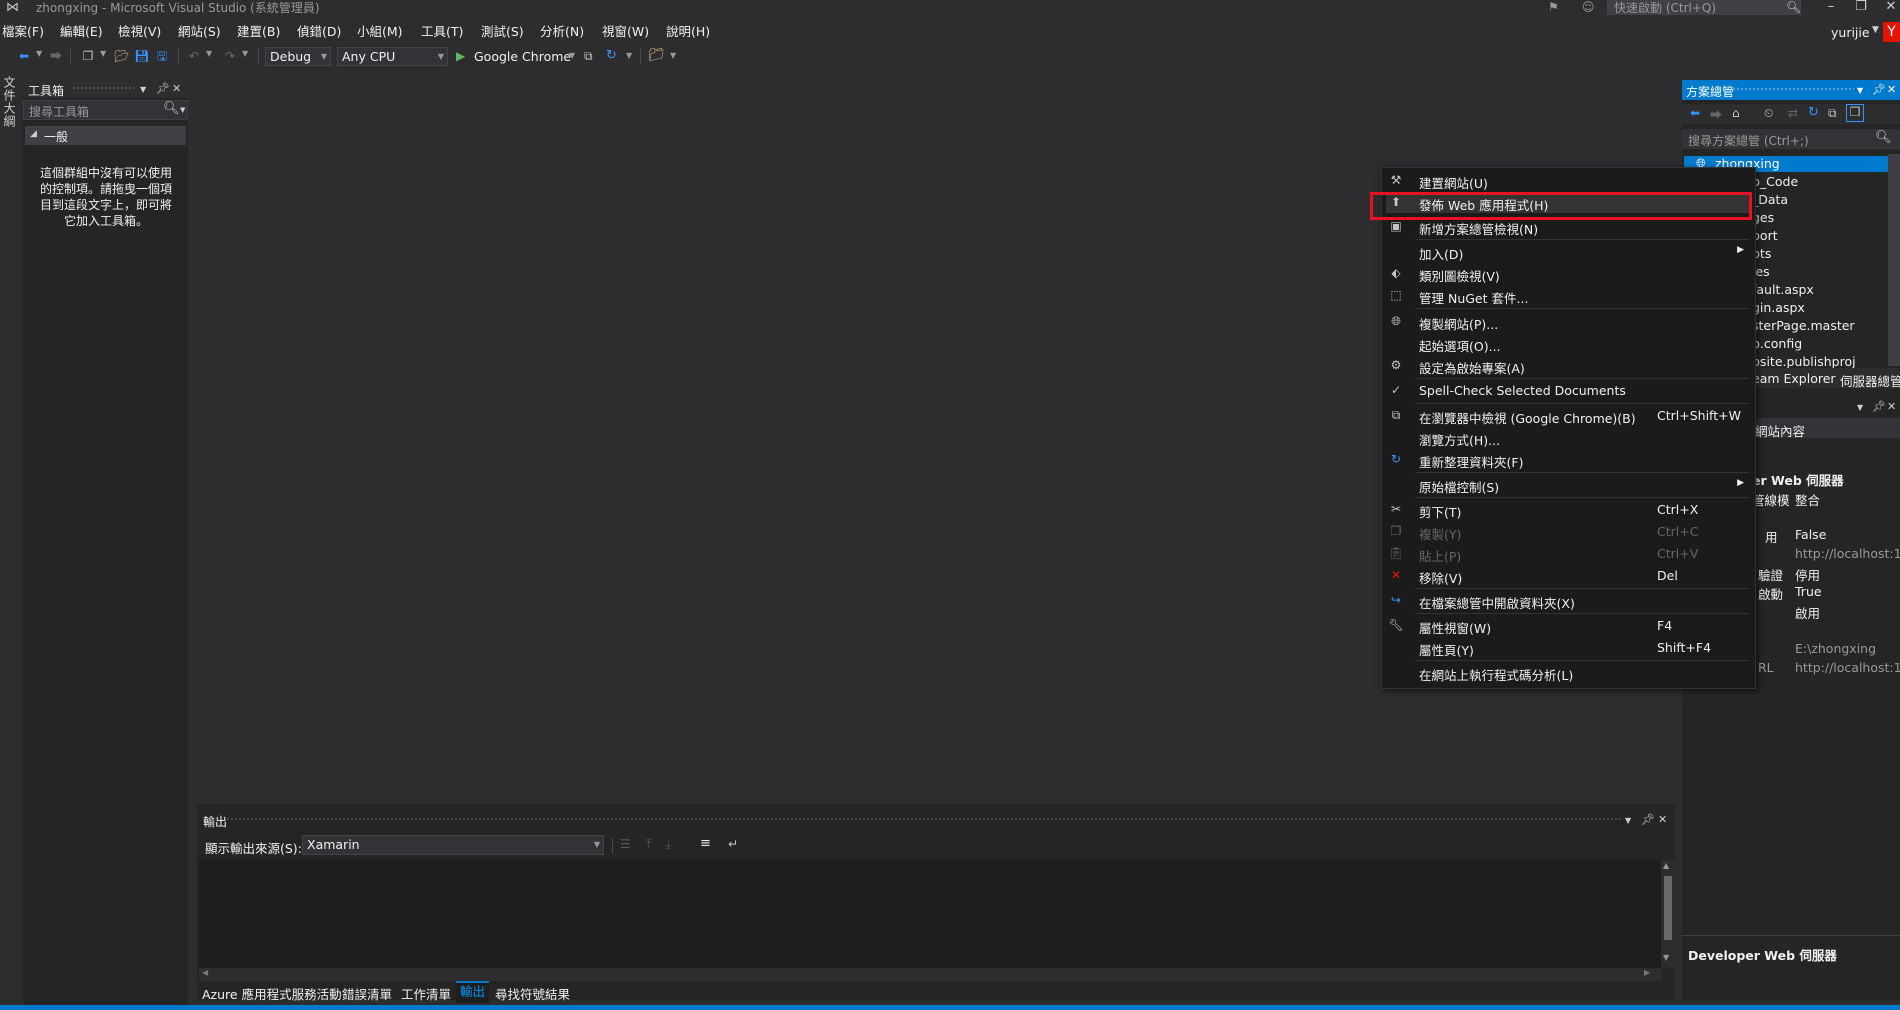  I want to click on menu-item-class-diagram: ⬖ 類別圖檢視(V), so click(1568, 273).